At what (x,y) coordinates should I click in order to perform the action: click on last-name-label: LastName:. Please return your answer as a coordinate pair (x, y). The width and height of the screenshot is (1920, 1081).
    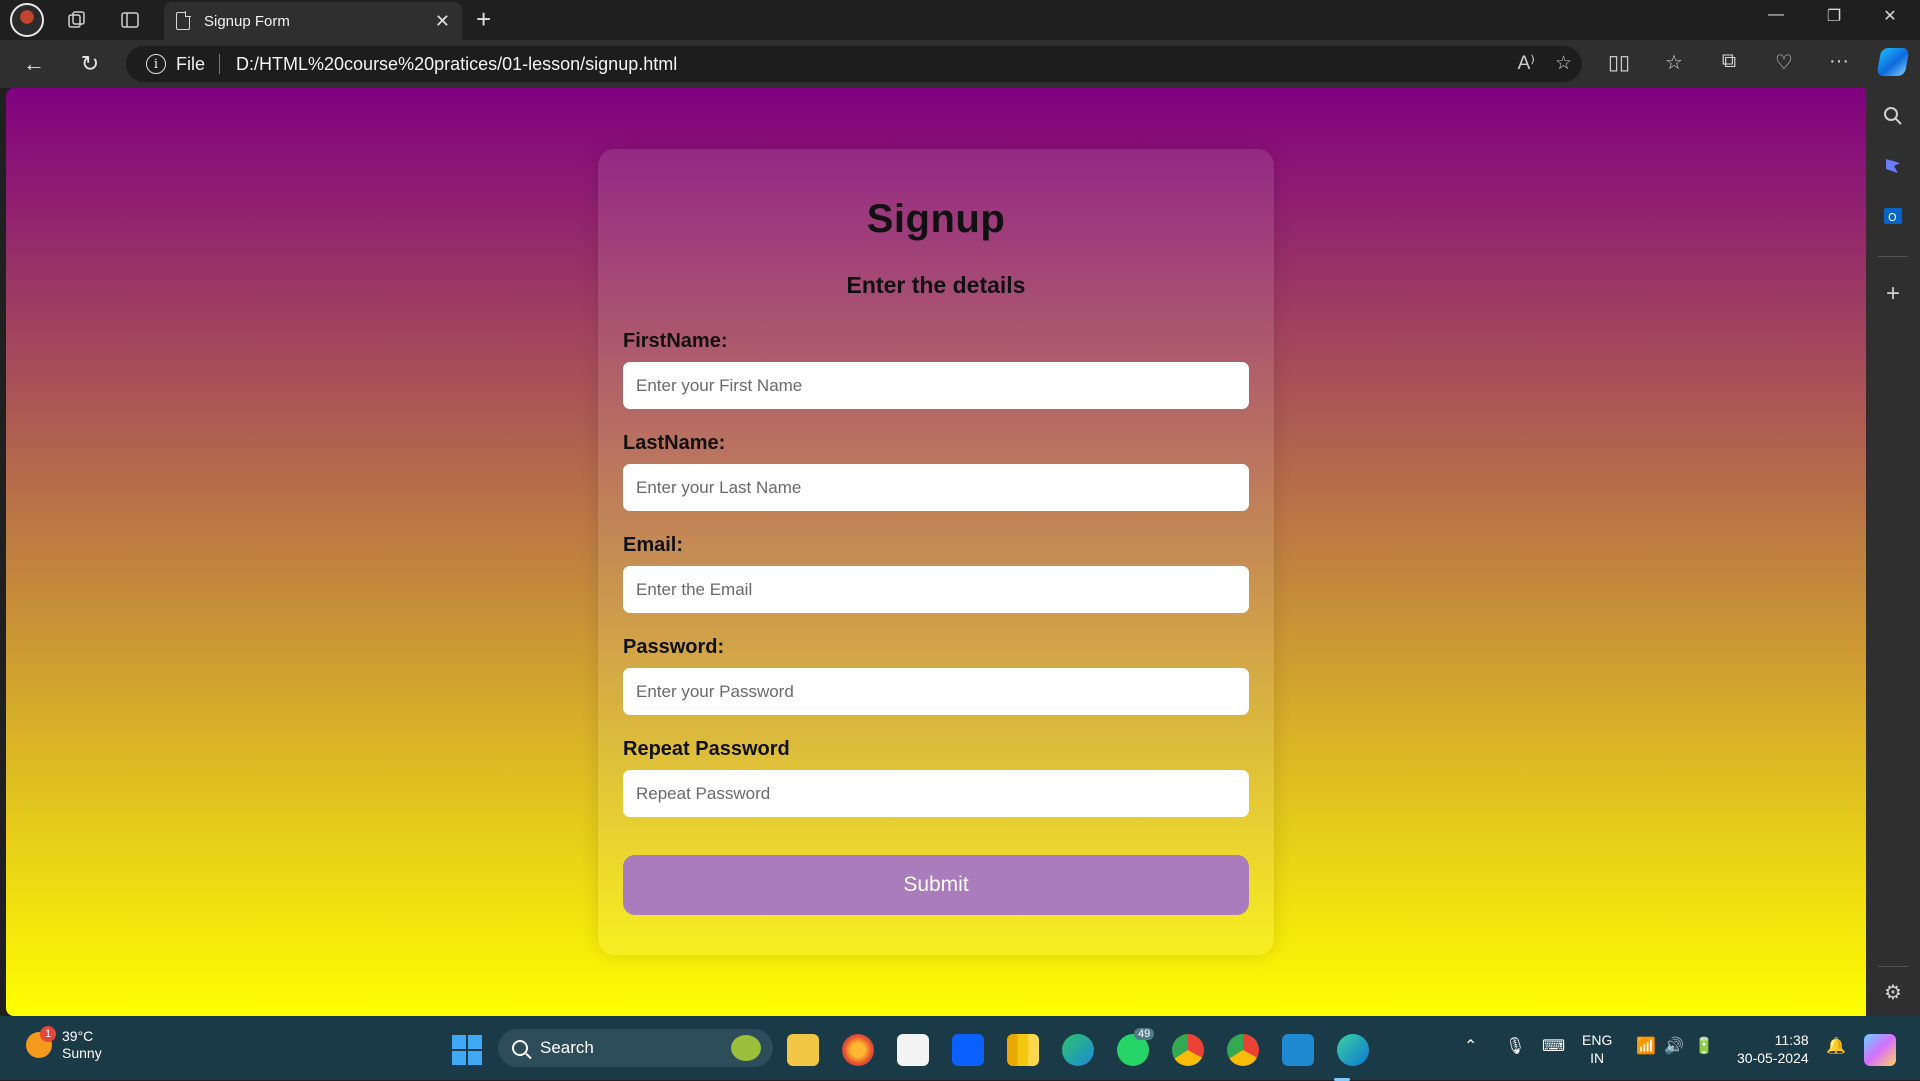
    Looking at the image, I should click on (674, 443).